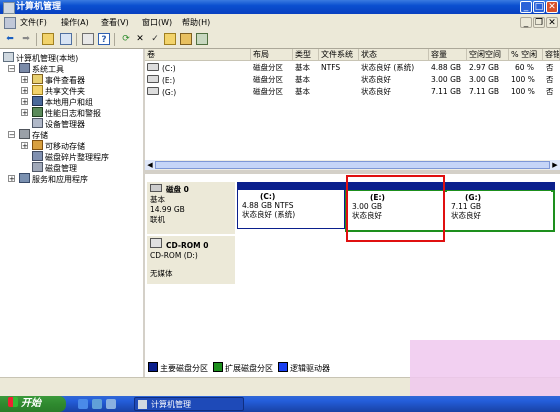 The height and width of the screenshot is (412, 560). Describe the element at coordinates (157, 199) in the screenshot. I see `disk-type: 基本` at that location.